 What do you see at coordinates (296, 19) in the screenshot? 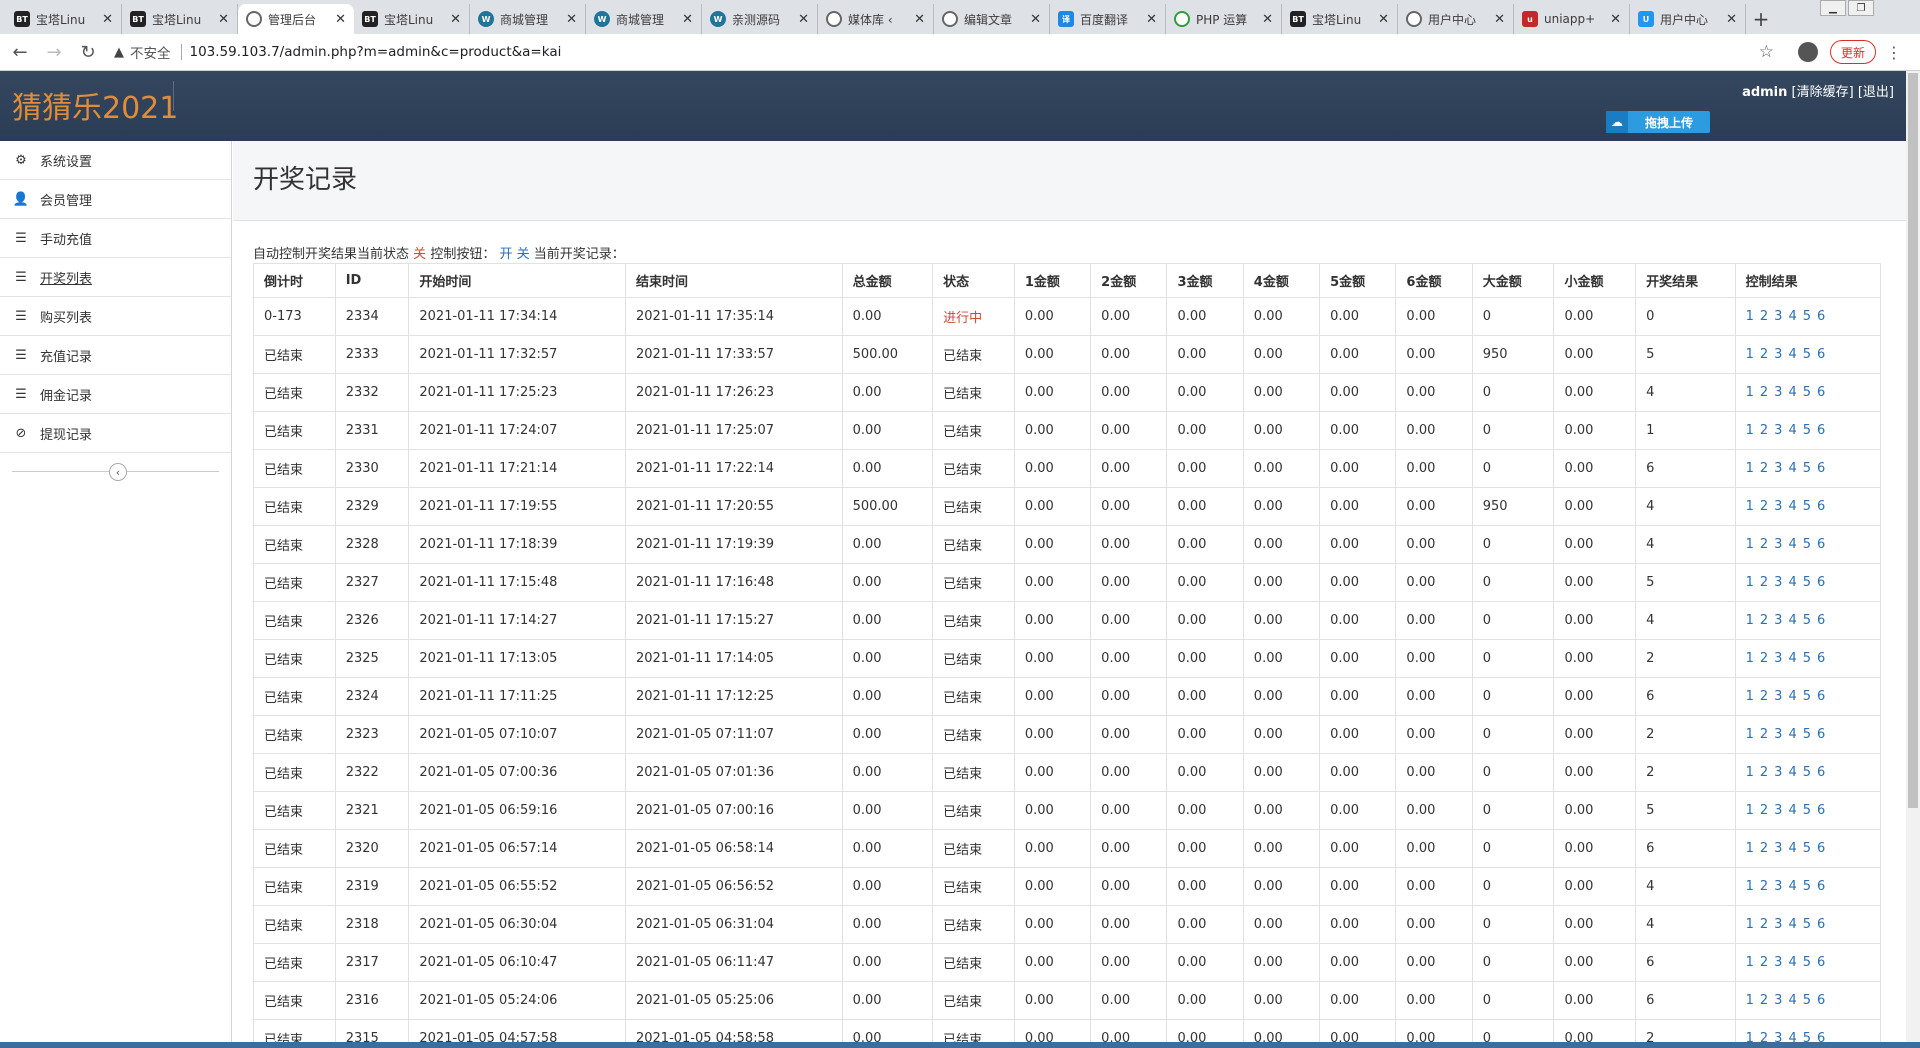
I see `browser-tab: 管理后台 ✕` at bounding box center [296, 19].